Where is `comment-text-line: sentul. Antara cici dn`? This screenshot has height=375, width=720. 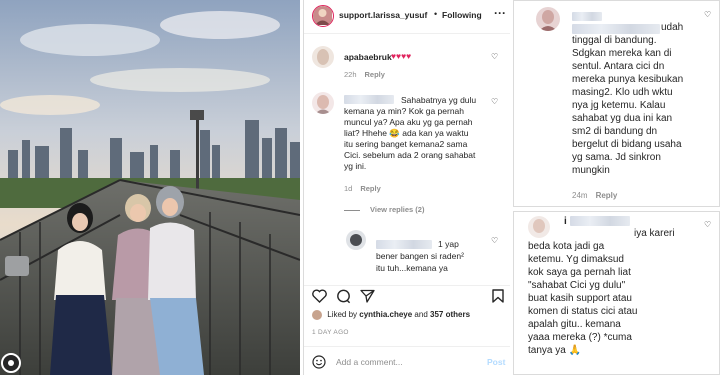 comment-text-line: sentul. Antara cici dn is located at coordinates (618, 66).